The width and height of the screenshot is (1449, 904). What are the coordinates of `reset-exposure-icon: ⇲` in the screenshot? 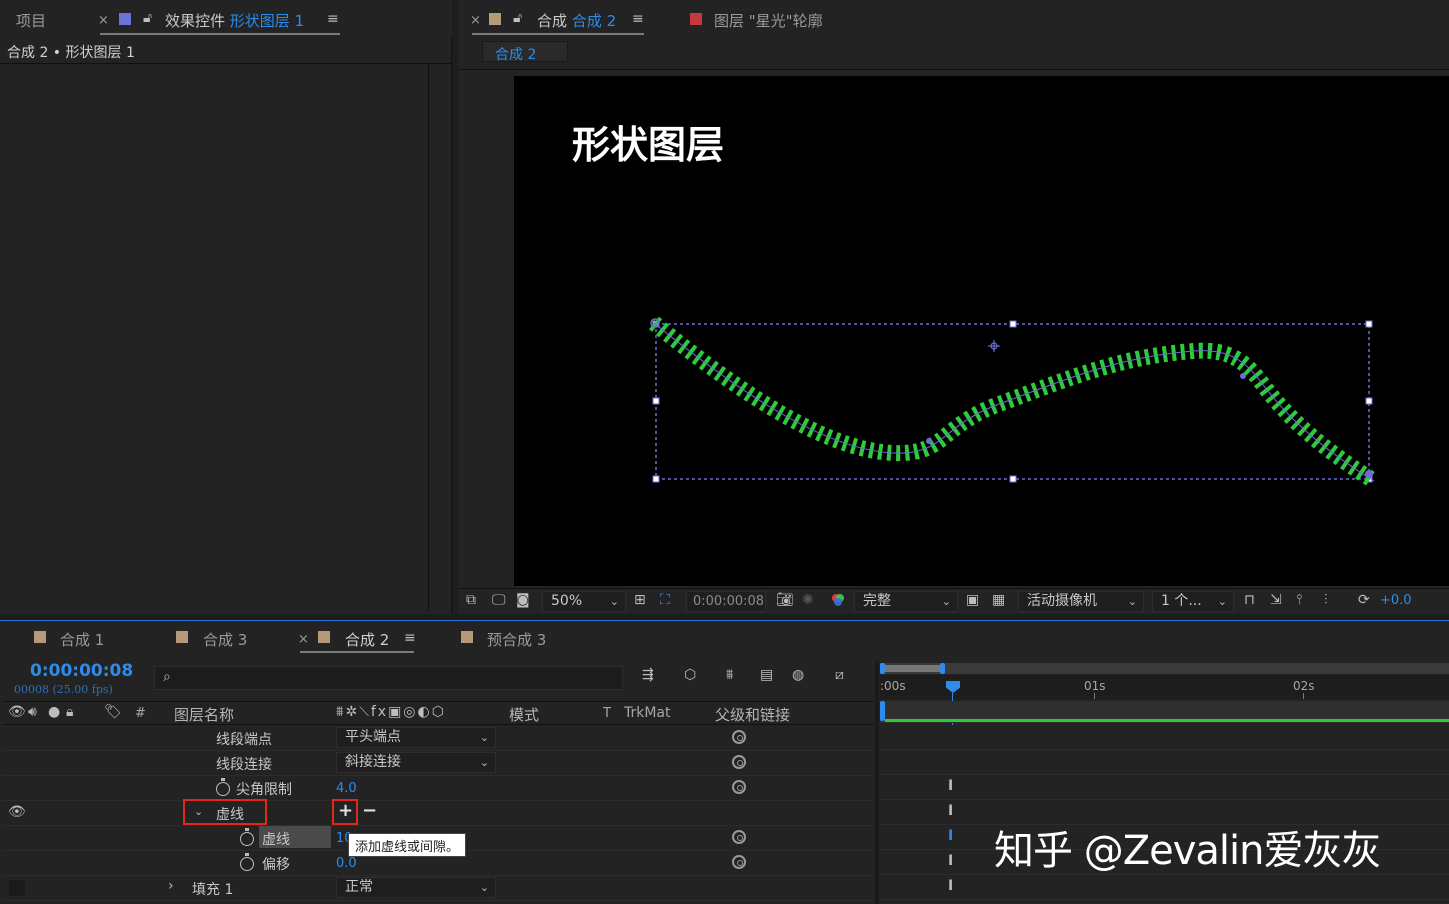 It's located at (1276, 600).